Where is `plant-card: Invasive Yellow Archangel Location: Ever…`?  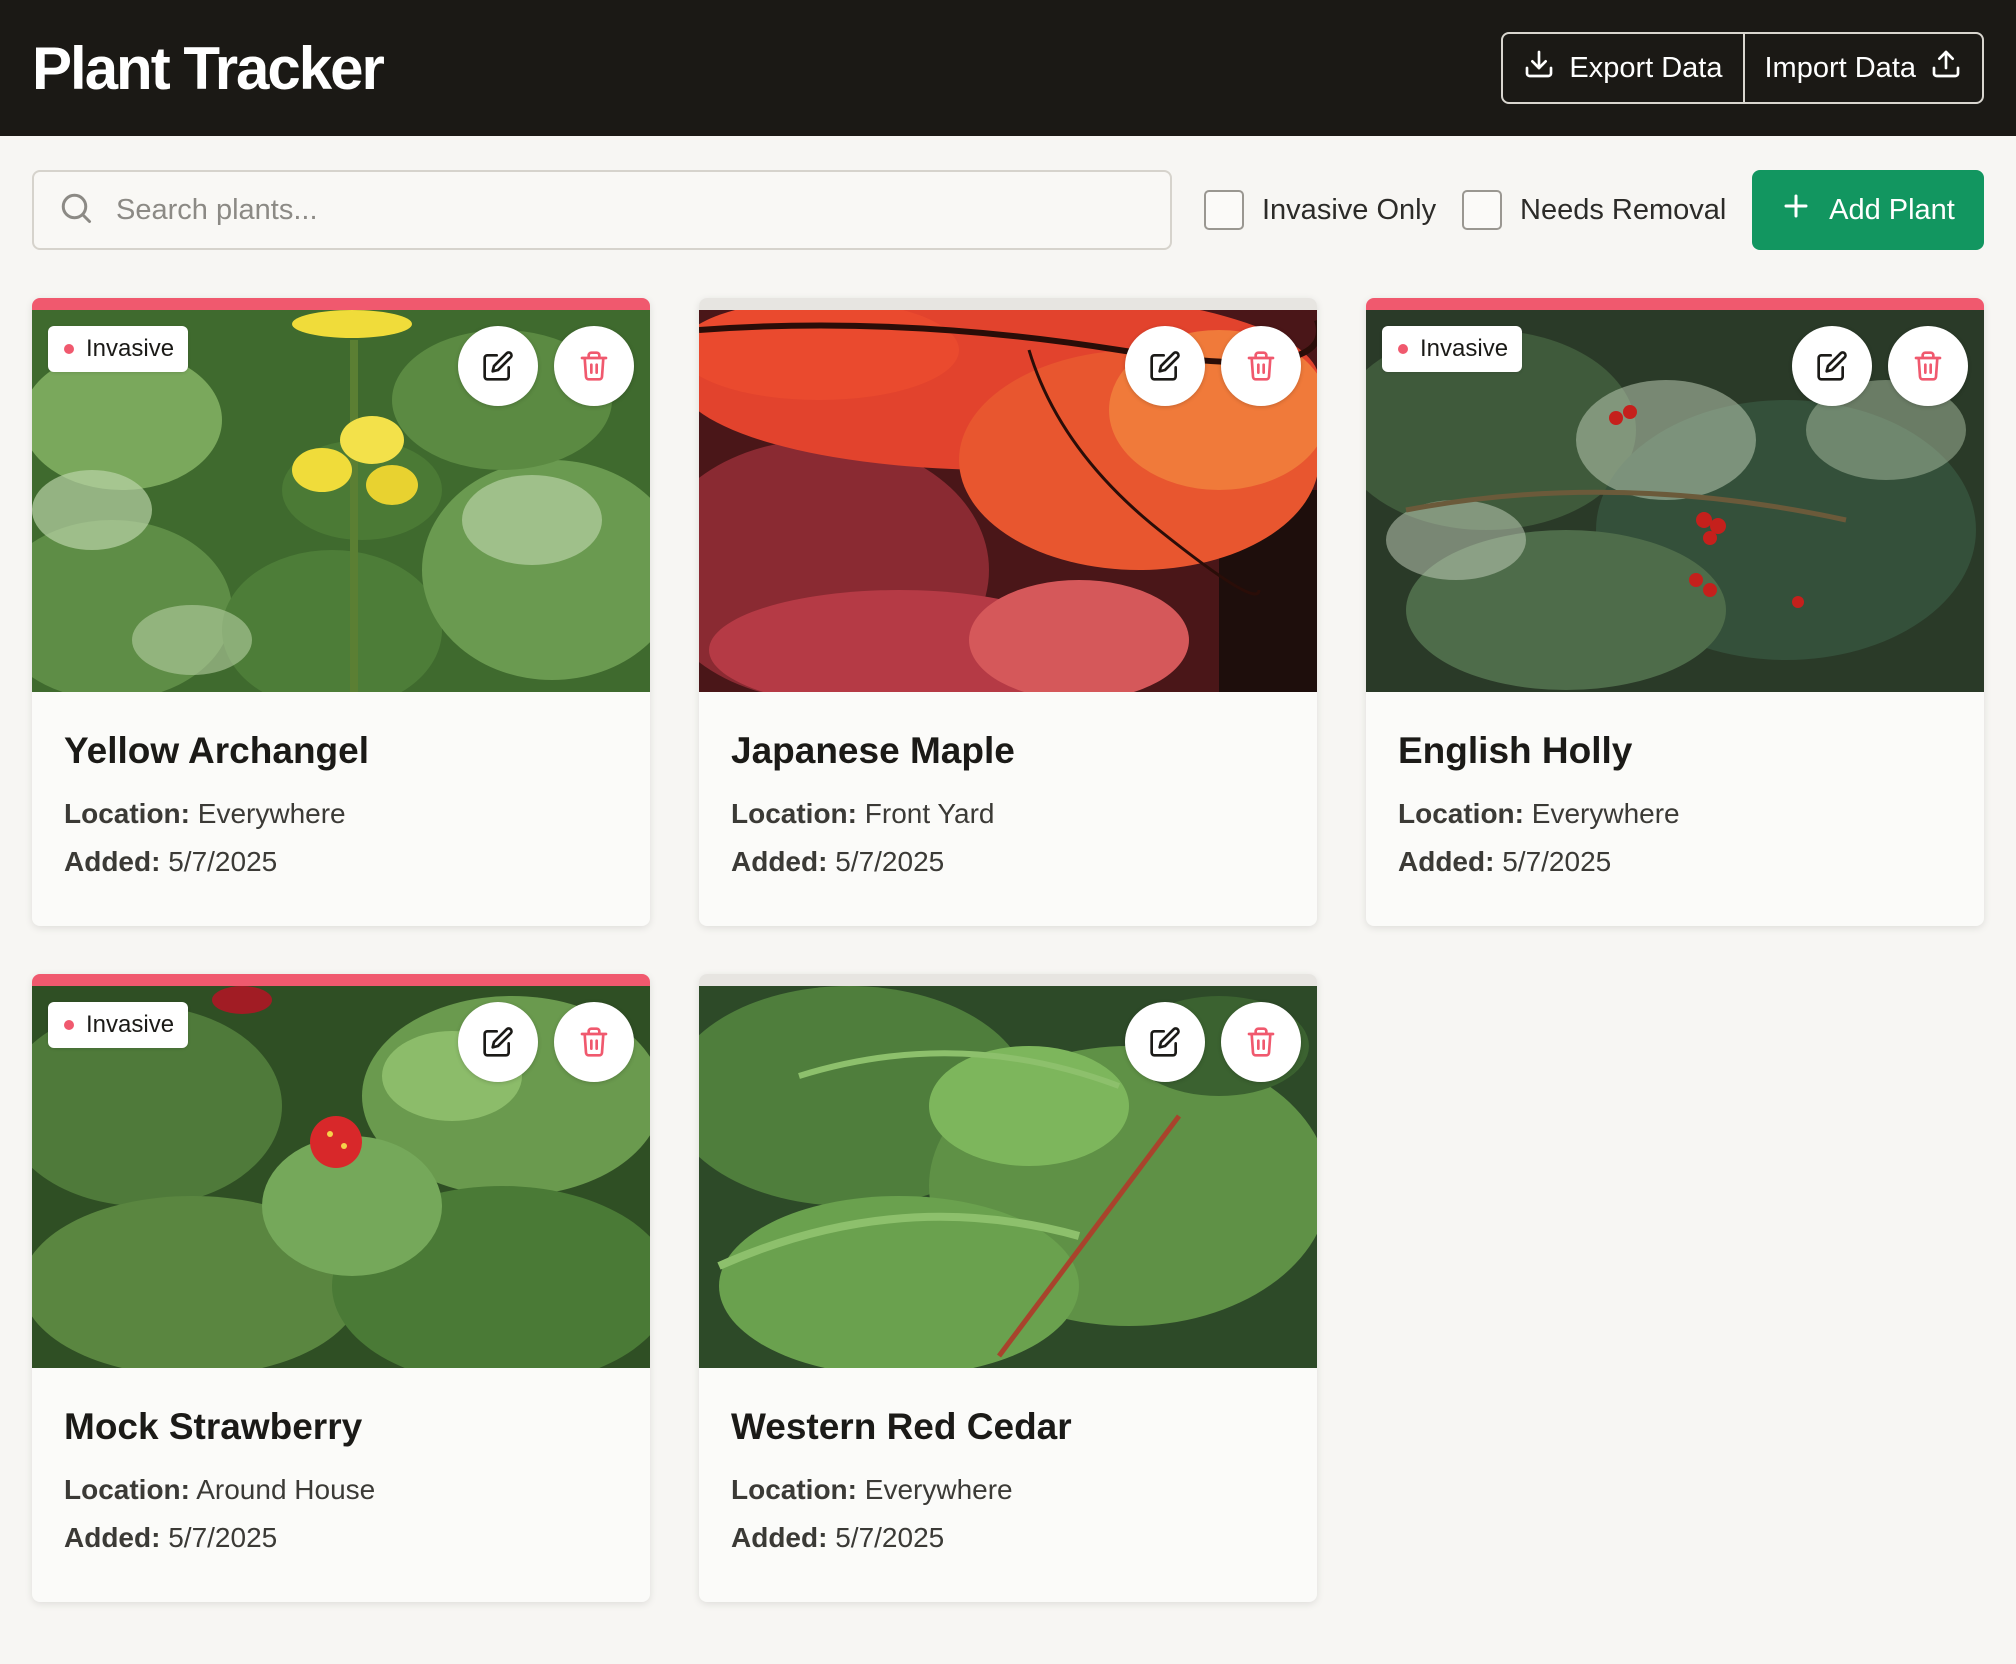 plant-card: Invasive Yellow Archangel Location: Ever… is located at coordinates (341, 612).